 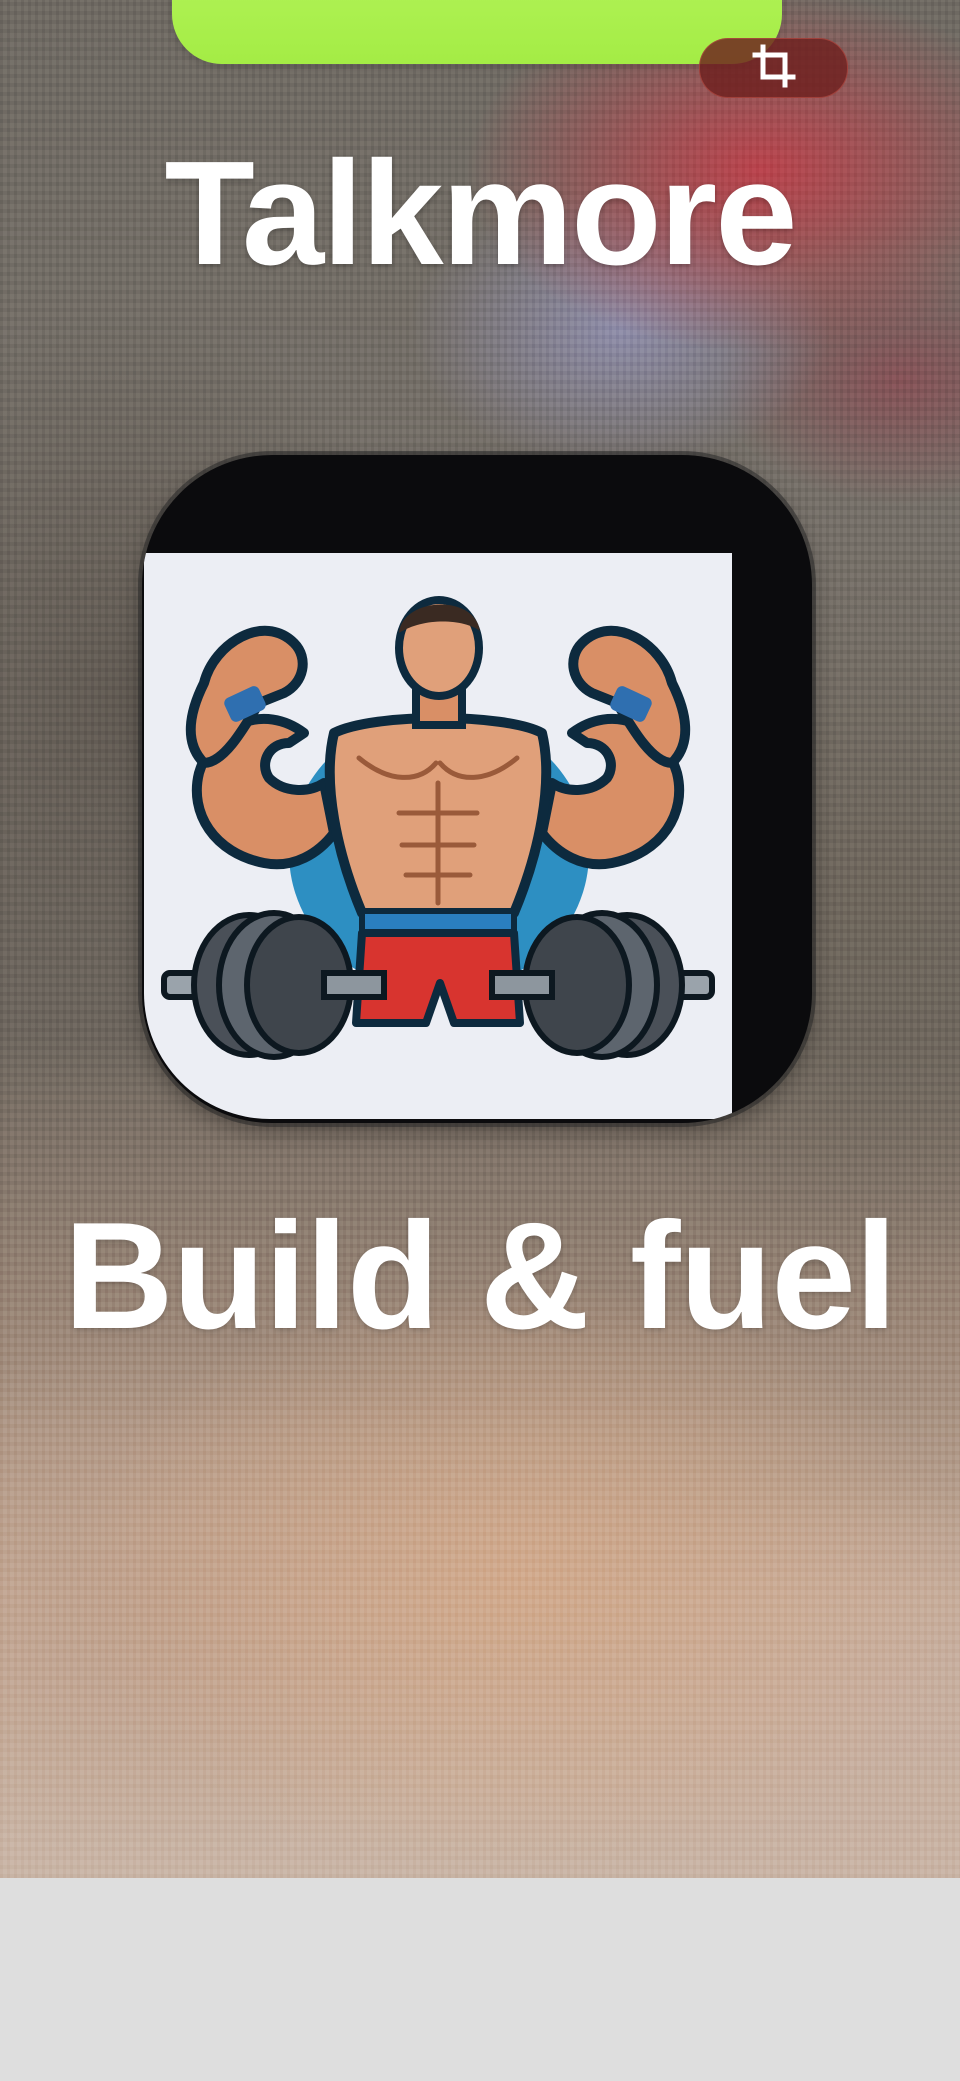 I want to click on crop-icon, so click(x=774, y=68).